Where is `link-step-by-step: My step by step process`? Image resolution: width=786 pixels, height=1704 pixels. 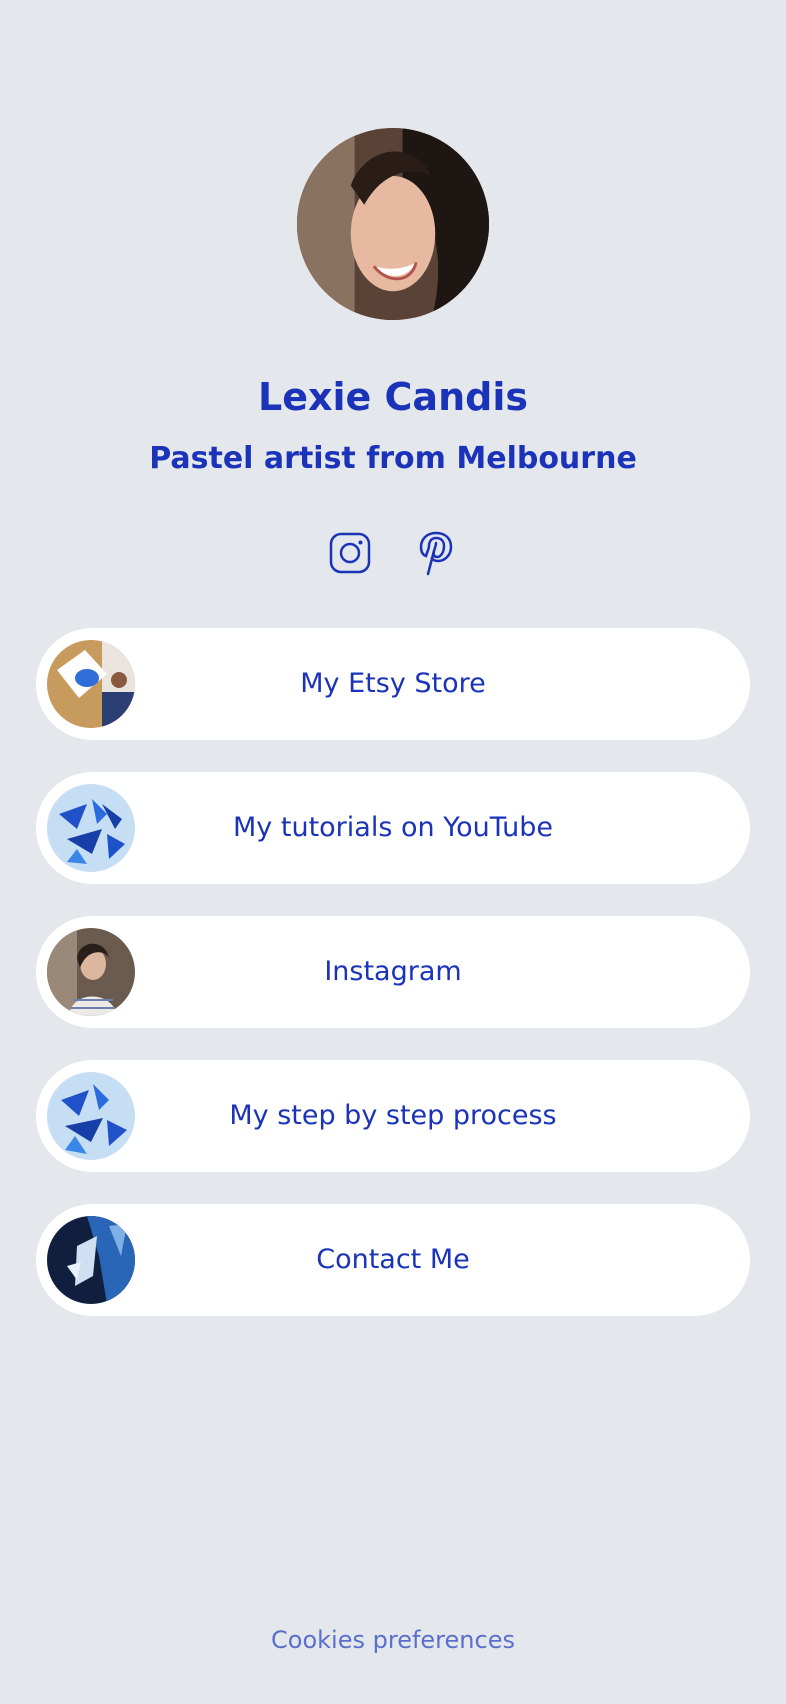
link-step-by-step: My step by step process is located at coordinates (393, 1116).